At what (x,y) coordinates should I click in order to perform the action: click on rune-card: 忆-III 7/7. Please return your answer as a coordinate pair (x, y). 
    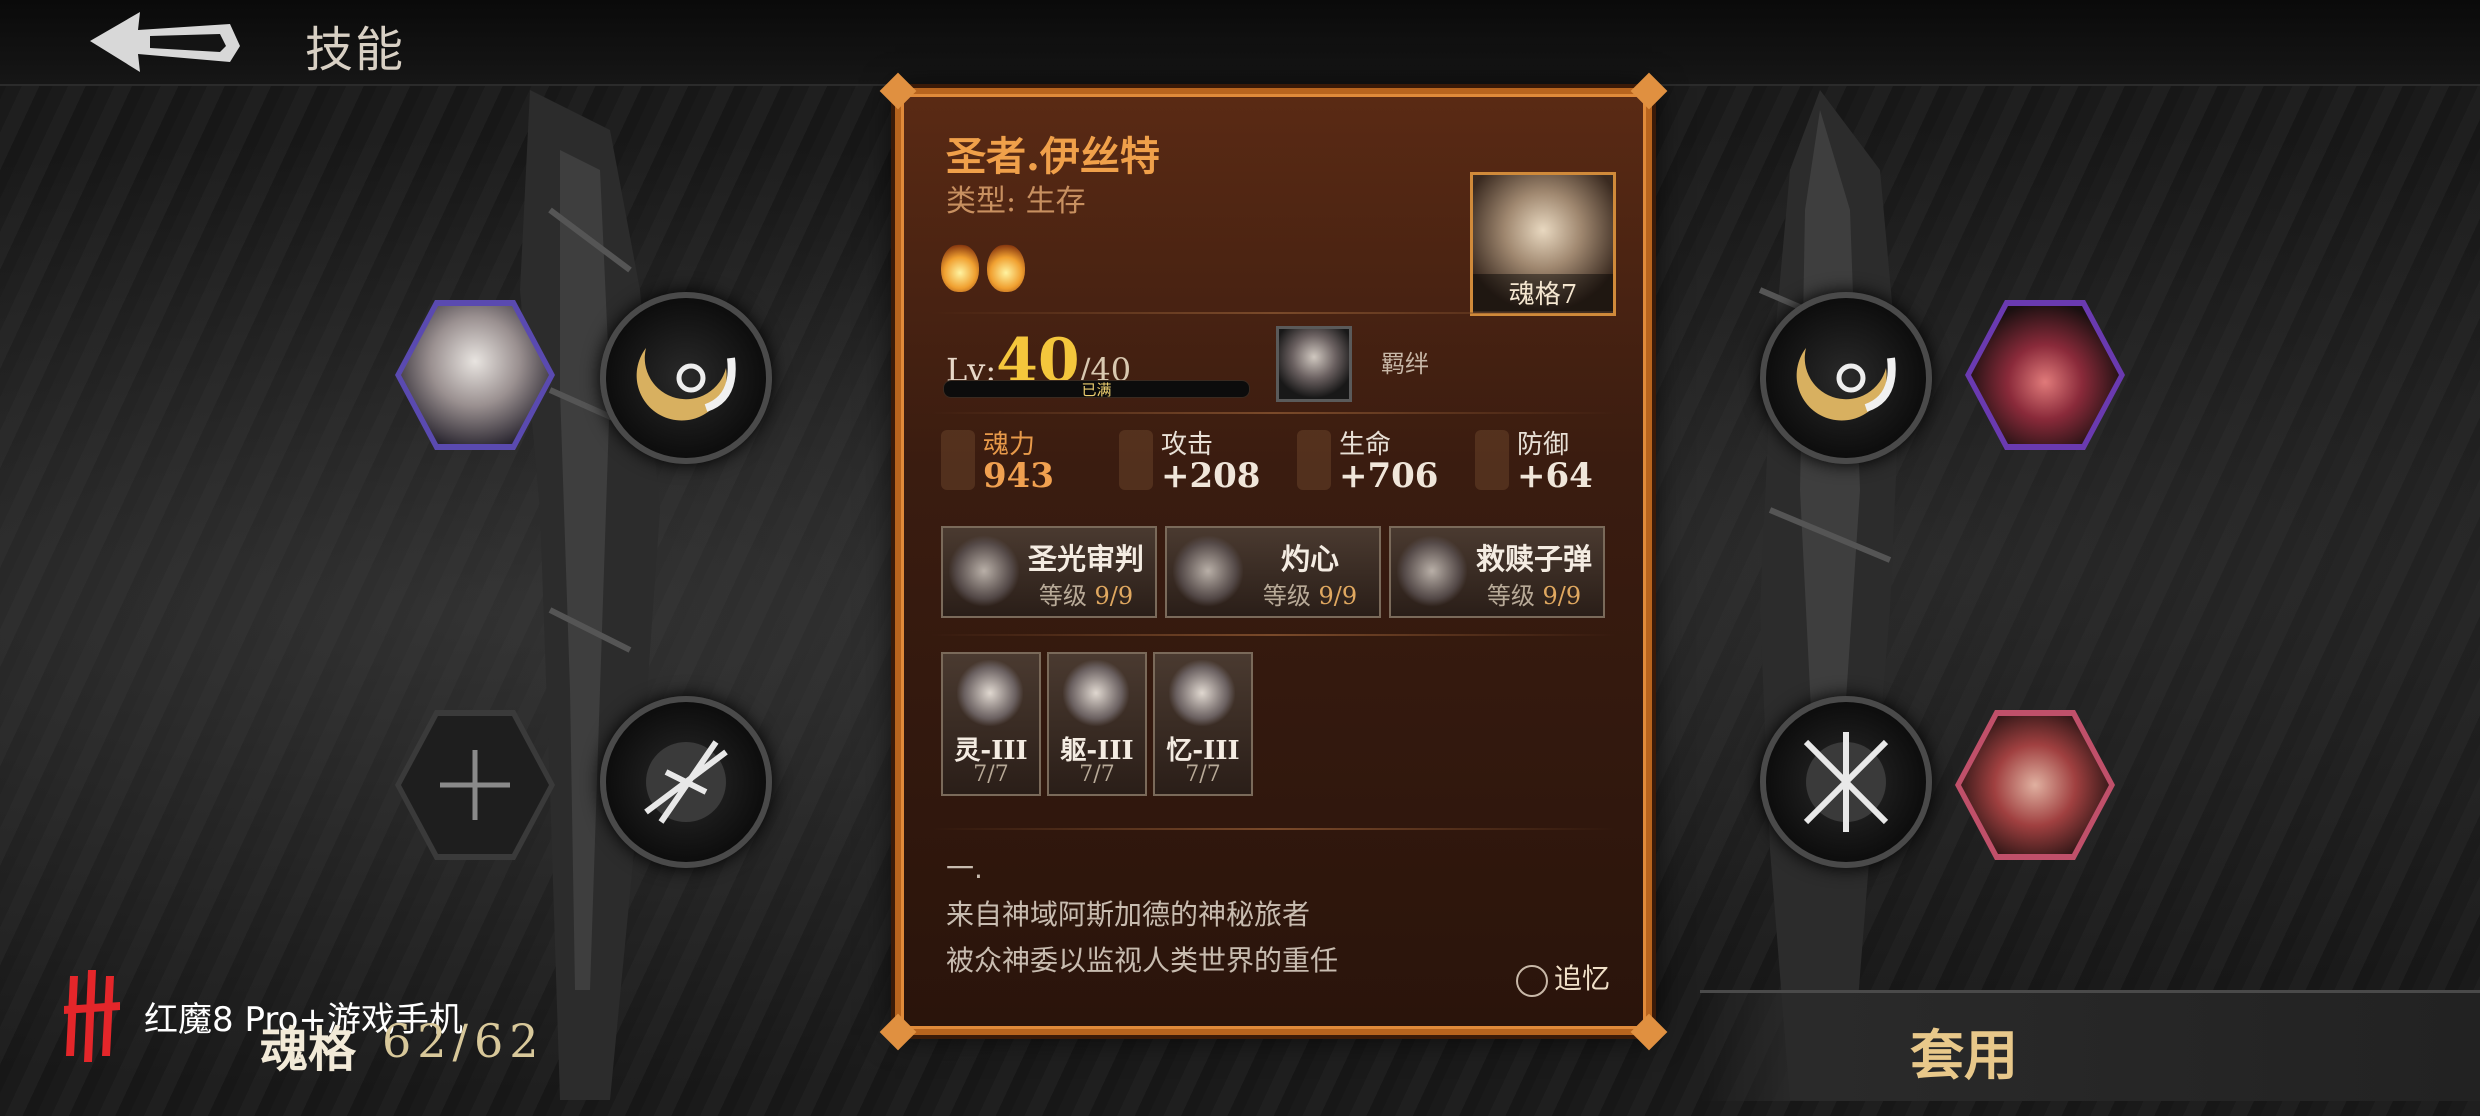
    Looking at the image, I should click on (1203, 724).